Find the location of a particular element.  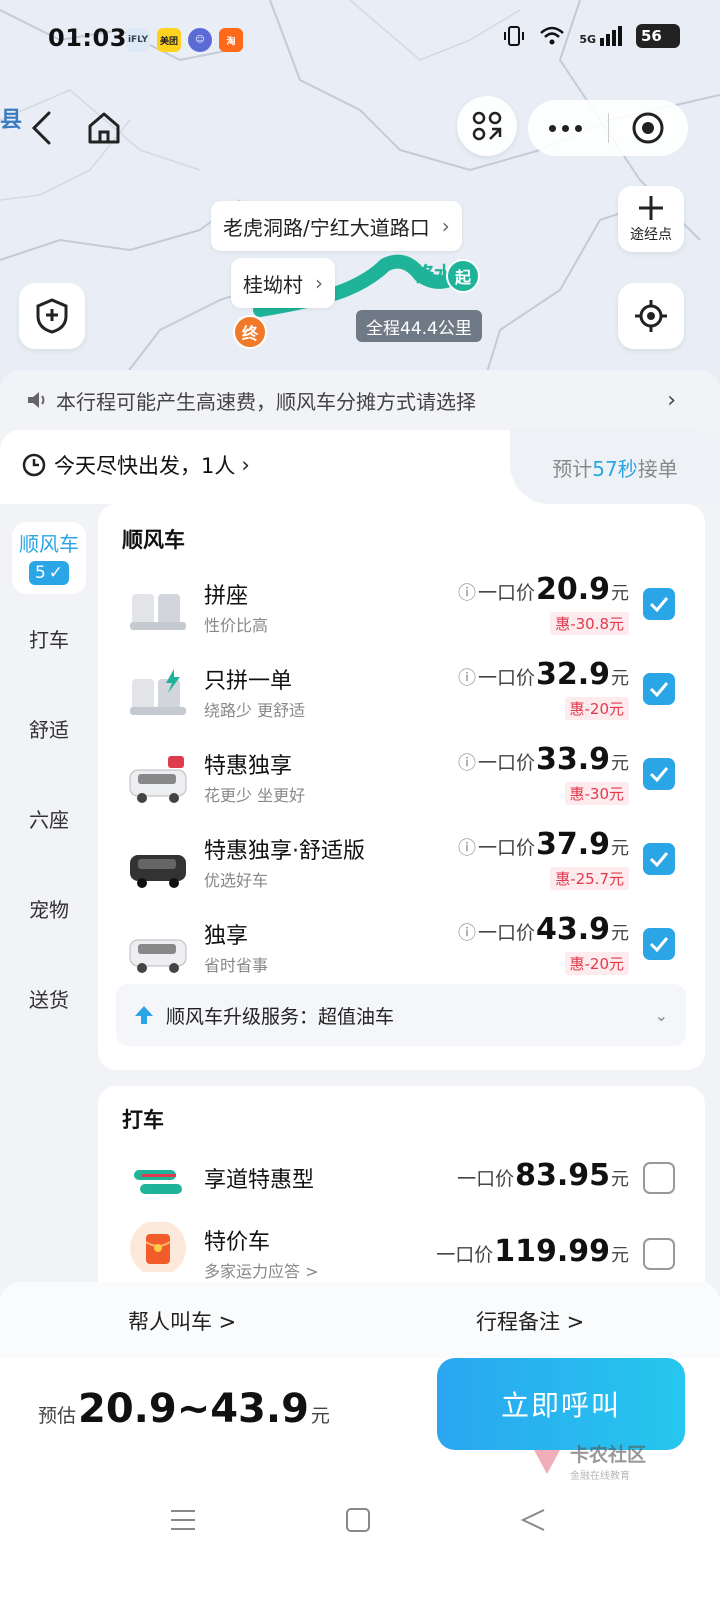

tab-taxi: 打车 is located at coordinates (49, 638).